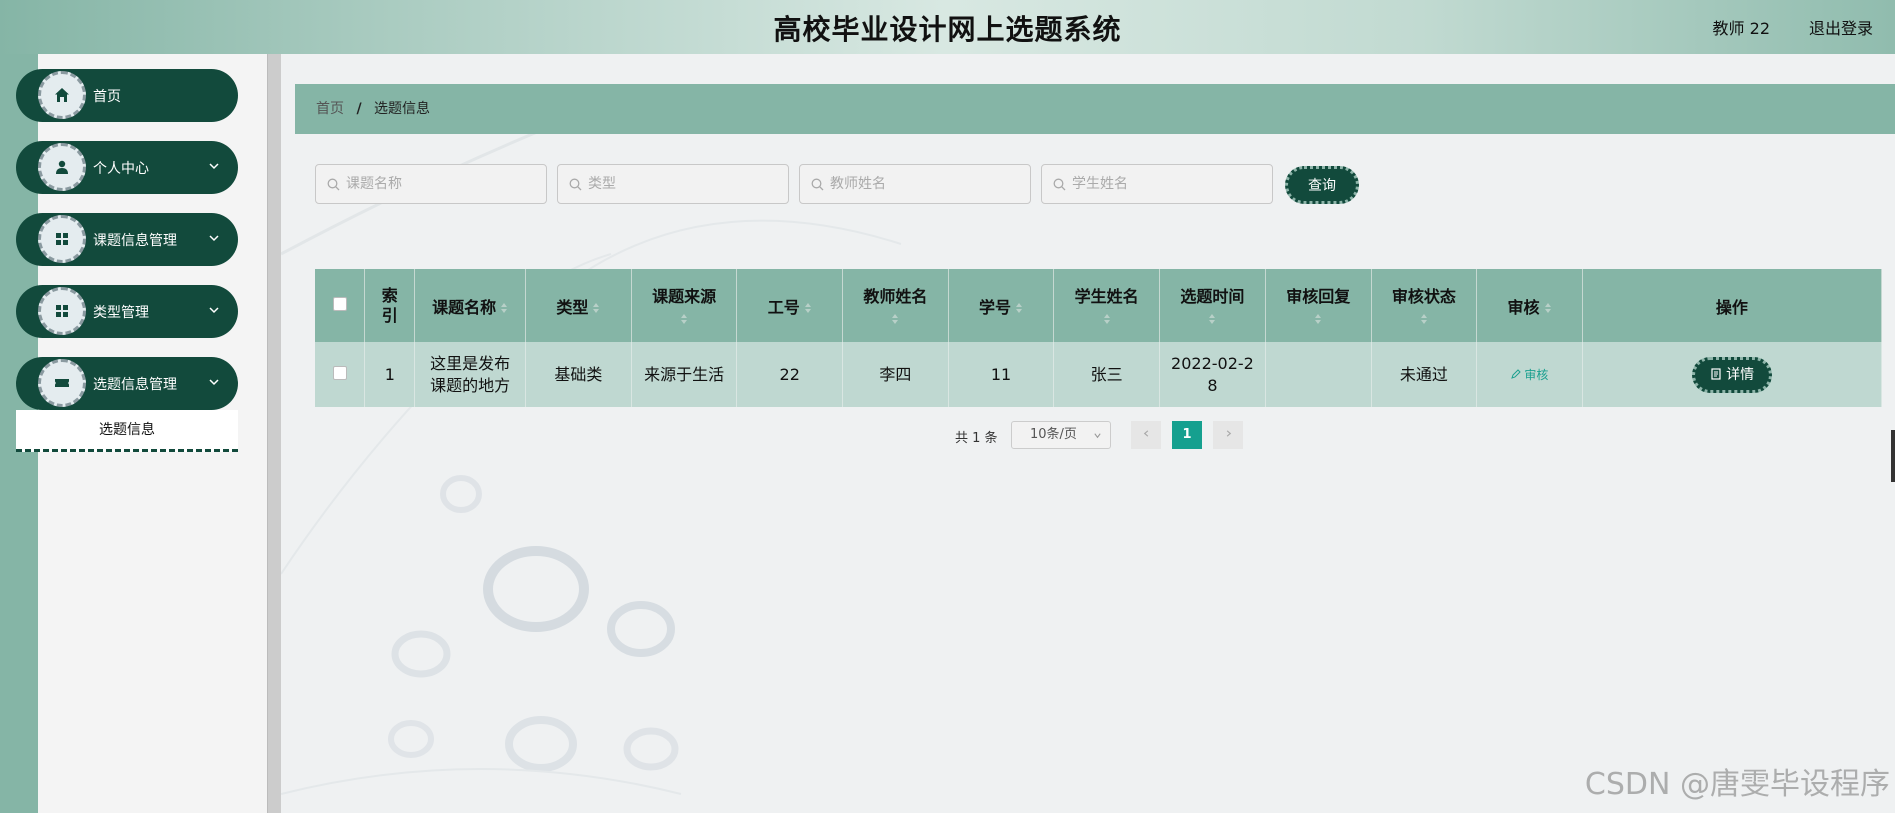 This screenshot has height=813, width=1895. Describe the element at coordinates (1424, 305) in the screenshot. I see `column-header-status: 审核状态` at that location.